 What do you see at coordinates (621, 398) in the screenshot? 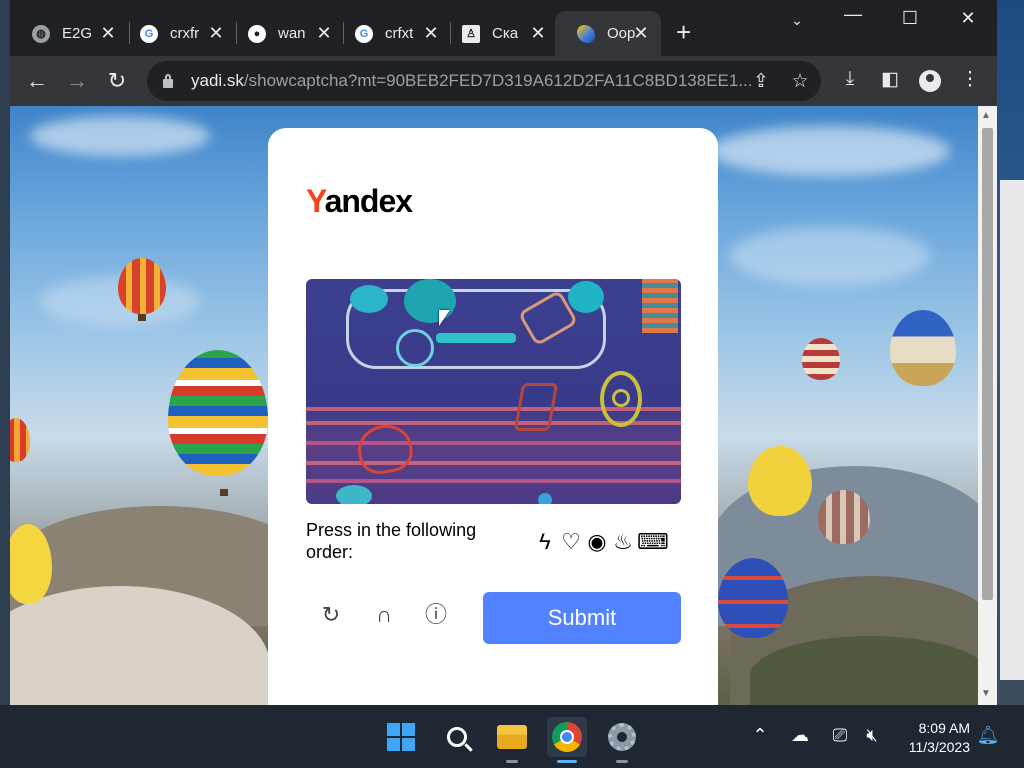
I see `eye-pupil-shape` at bounding box center [621, 398].